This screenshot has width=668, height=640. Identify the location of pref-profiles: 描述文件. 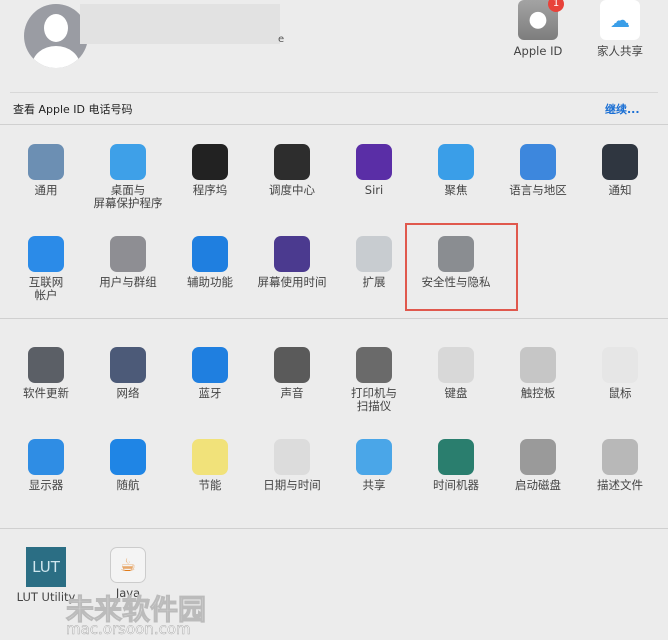
(620, 465).